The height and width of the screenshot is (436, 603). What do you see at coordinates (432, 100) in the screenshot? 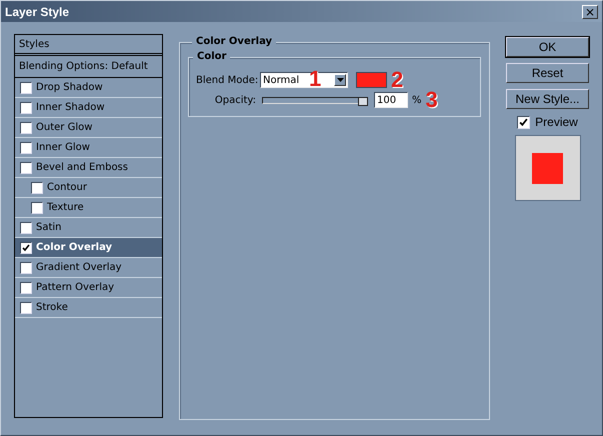
I see `annotation-number: 3` at bounding box center [432, 100].